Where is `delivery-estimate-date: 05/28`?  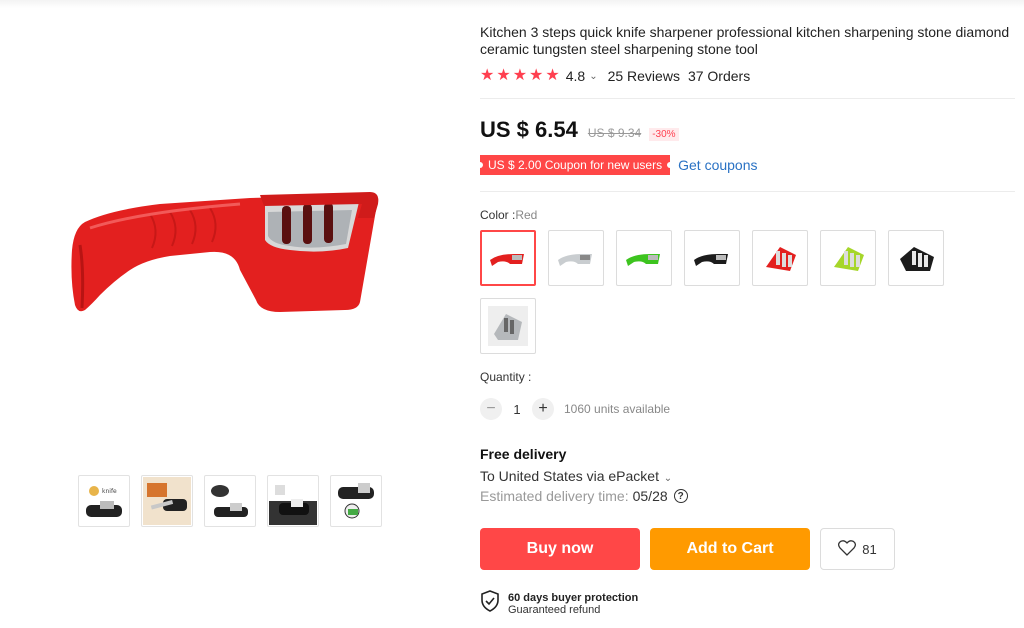 delivery-estimate-date: 05/28 is located at coordinates (650, 496).